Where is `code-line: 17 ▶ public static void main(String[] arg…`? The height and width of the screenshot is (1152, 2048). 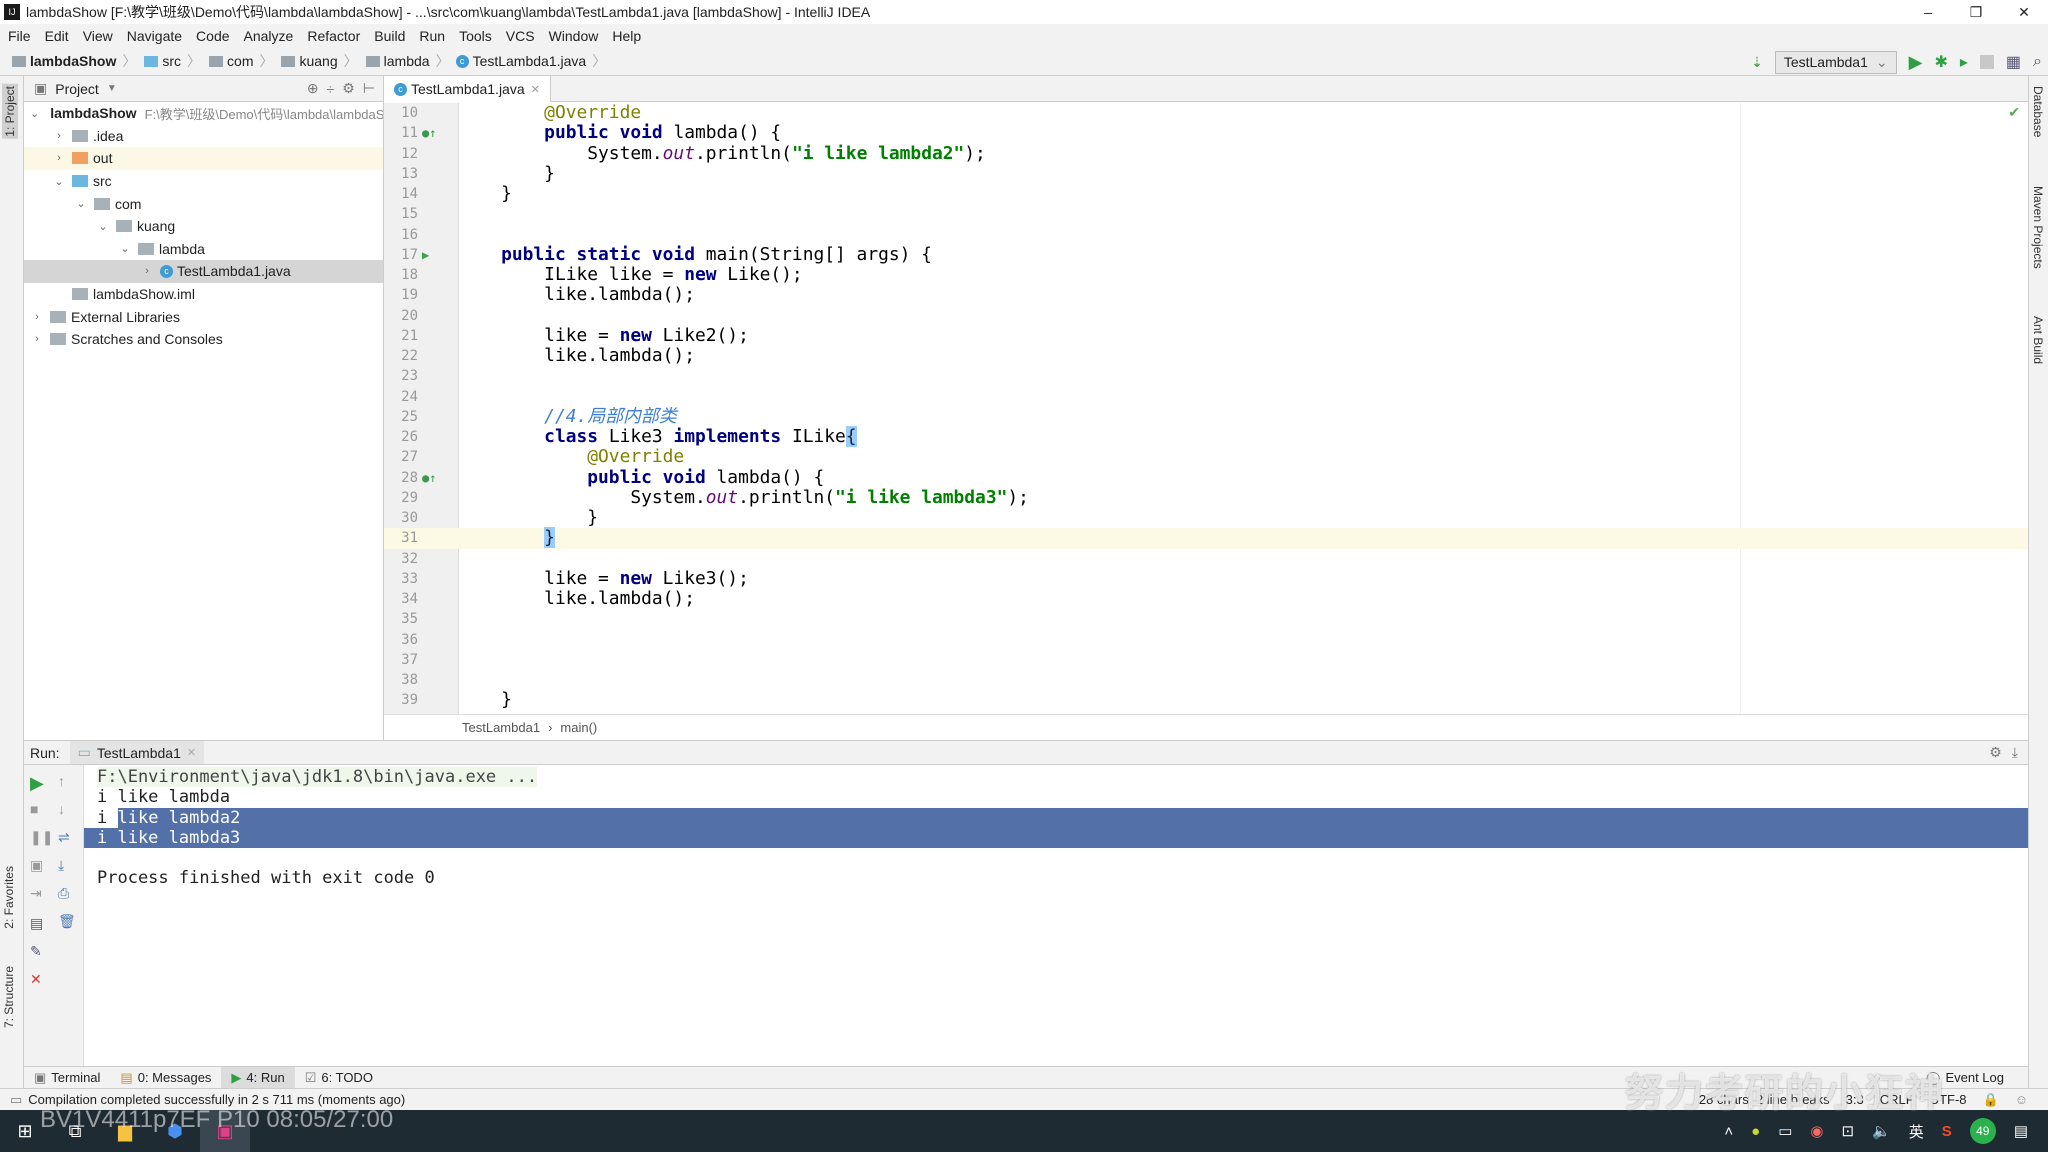 code-line: 17 ▶ public static void main(String[] arg… is located at coordinates (1206, 254).